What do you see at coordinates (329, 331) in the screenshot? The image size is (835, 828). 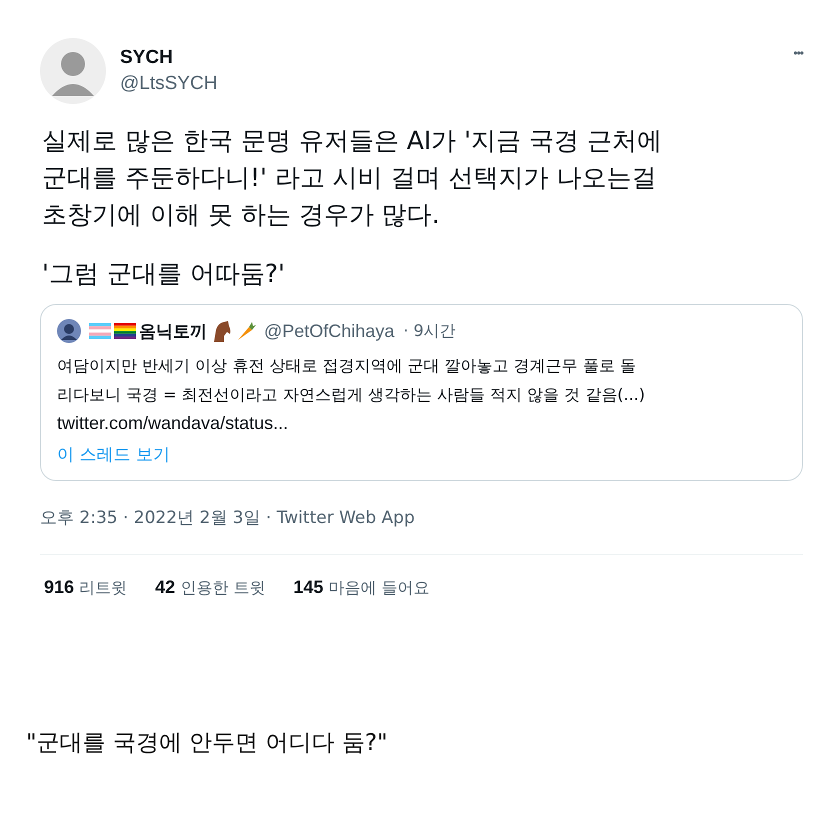 I see `quoted-author-handle: @PetOfChihaya` at bounding box center [329, 331].